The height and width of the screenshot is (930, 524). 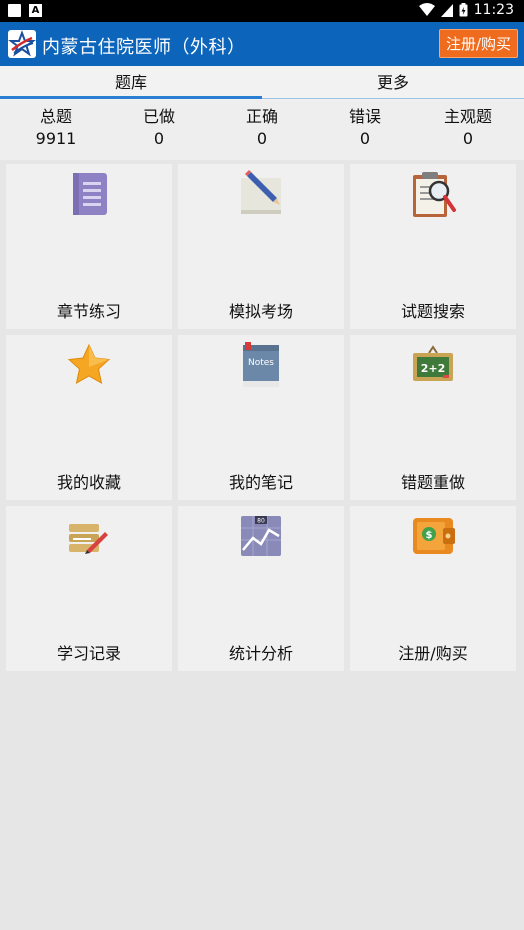 I want to click on stat-correct: 正确 0, so click(x=262, y=128).